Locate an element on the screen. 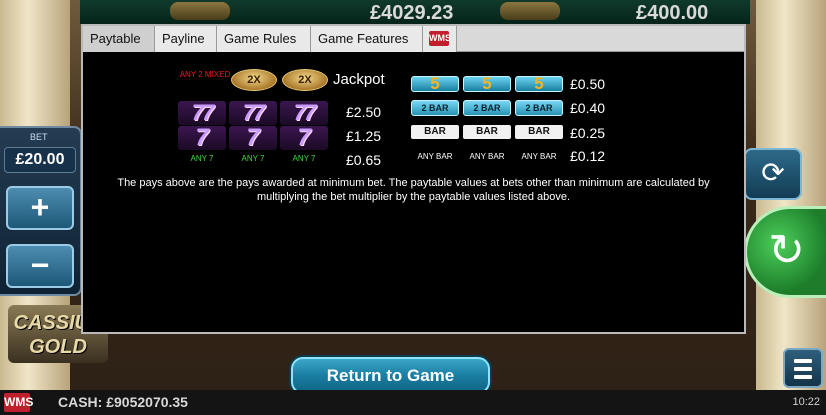  cash-balance: CASH: £9052070.35 is located at coordinates (123, 402).